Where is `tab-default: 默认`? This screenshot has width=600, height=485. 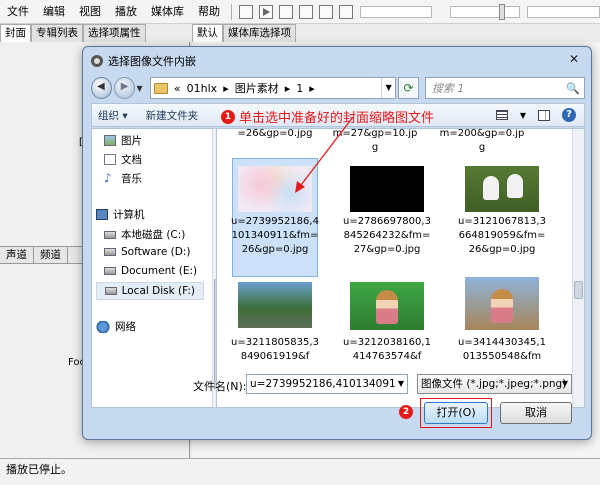 tab-default: 默认 is located at coordinates (207, 33).